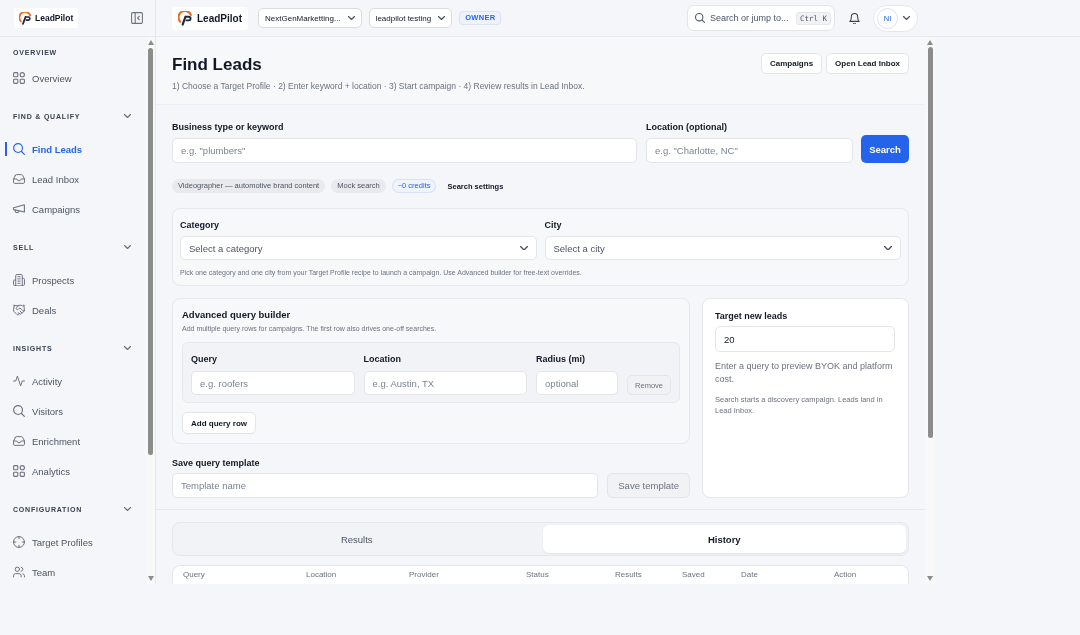 This screenshot has width=1080, height=635. I want to click on field-label: Business type or keyword, so click(228, 127).